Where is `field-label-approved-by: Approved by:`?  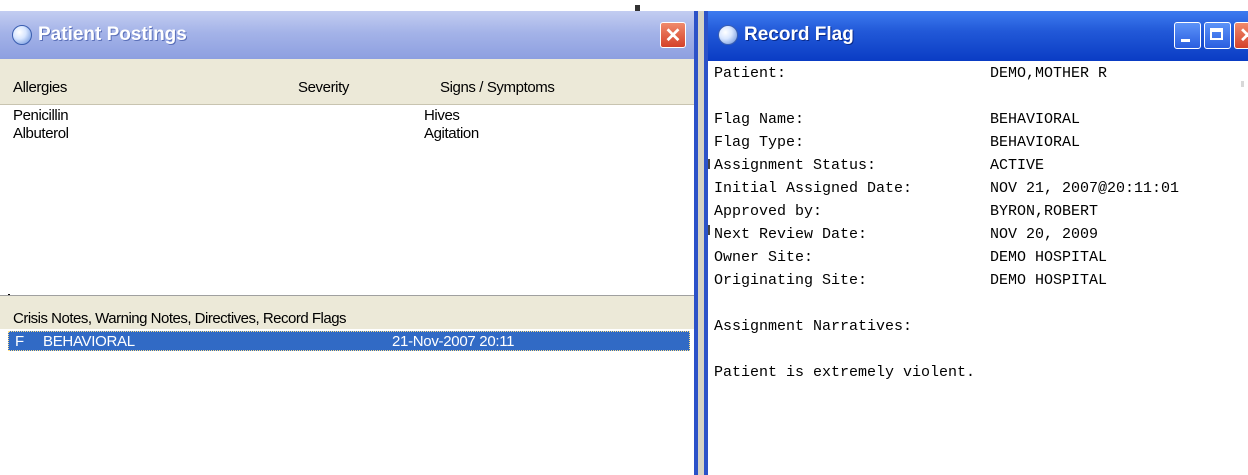
field-label-approved-by: Approved by: is located at coordinates (768, 211).